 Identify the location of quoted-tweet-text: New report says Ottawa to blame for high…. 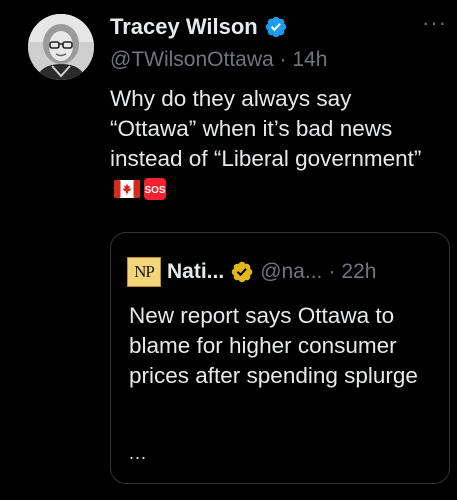
(273, 345).